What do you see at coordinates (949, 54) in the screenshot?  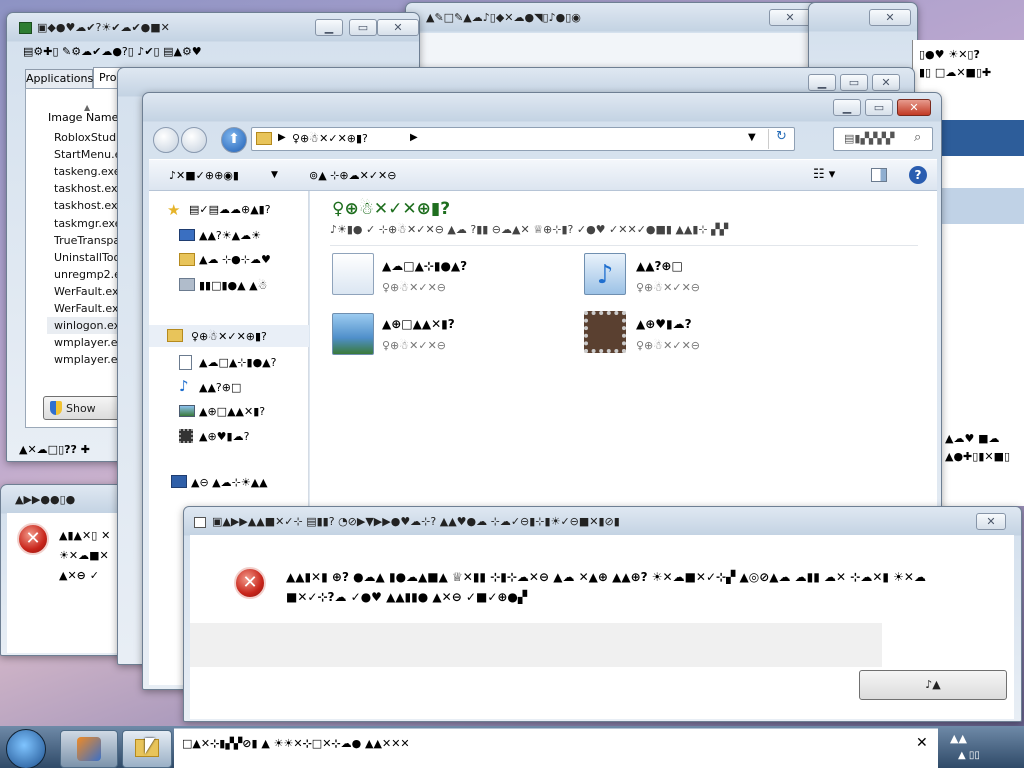 I see `right-window-line: ▯●♥ ☀✕▯?` at bounding box center [949, 54].